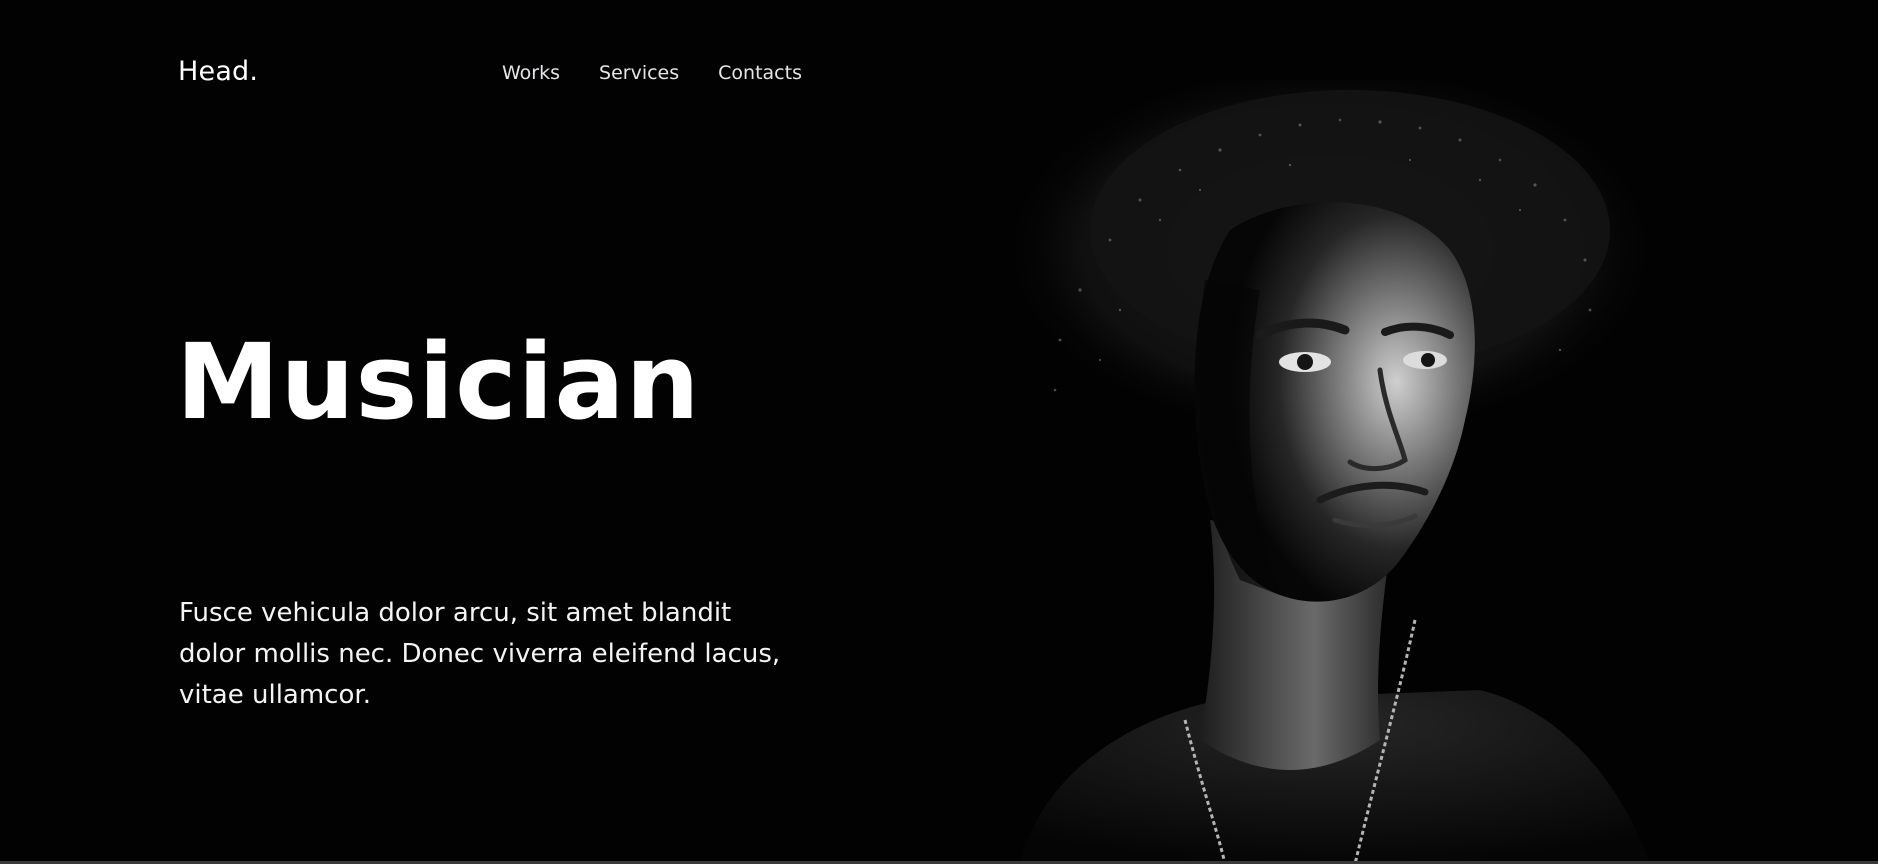 The image size is (1878, 864). I want to click on main-nav: Works Services Contacts, so click(652, 73).